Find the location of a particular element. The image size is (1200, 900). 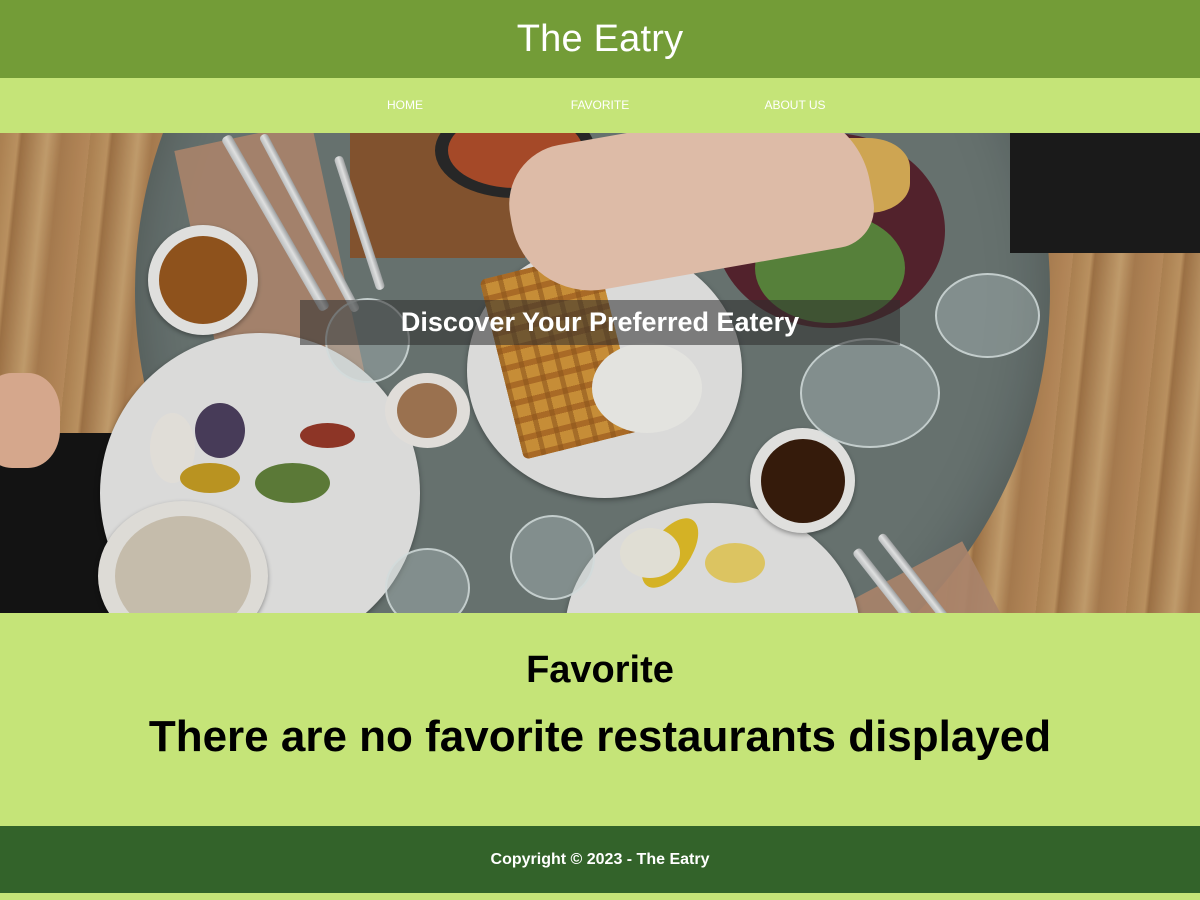

app-footer: Copyright © 2023 - The Eatry is located at coordinates (600, 859).